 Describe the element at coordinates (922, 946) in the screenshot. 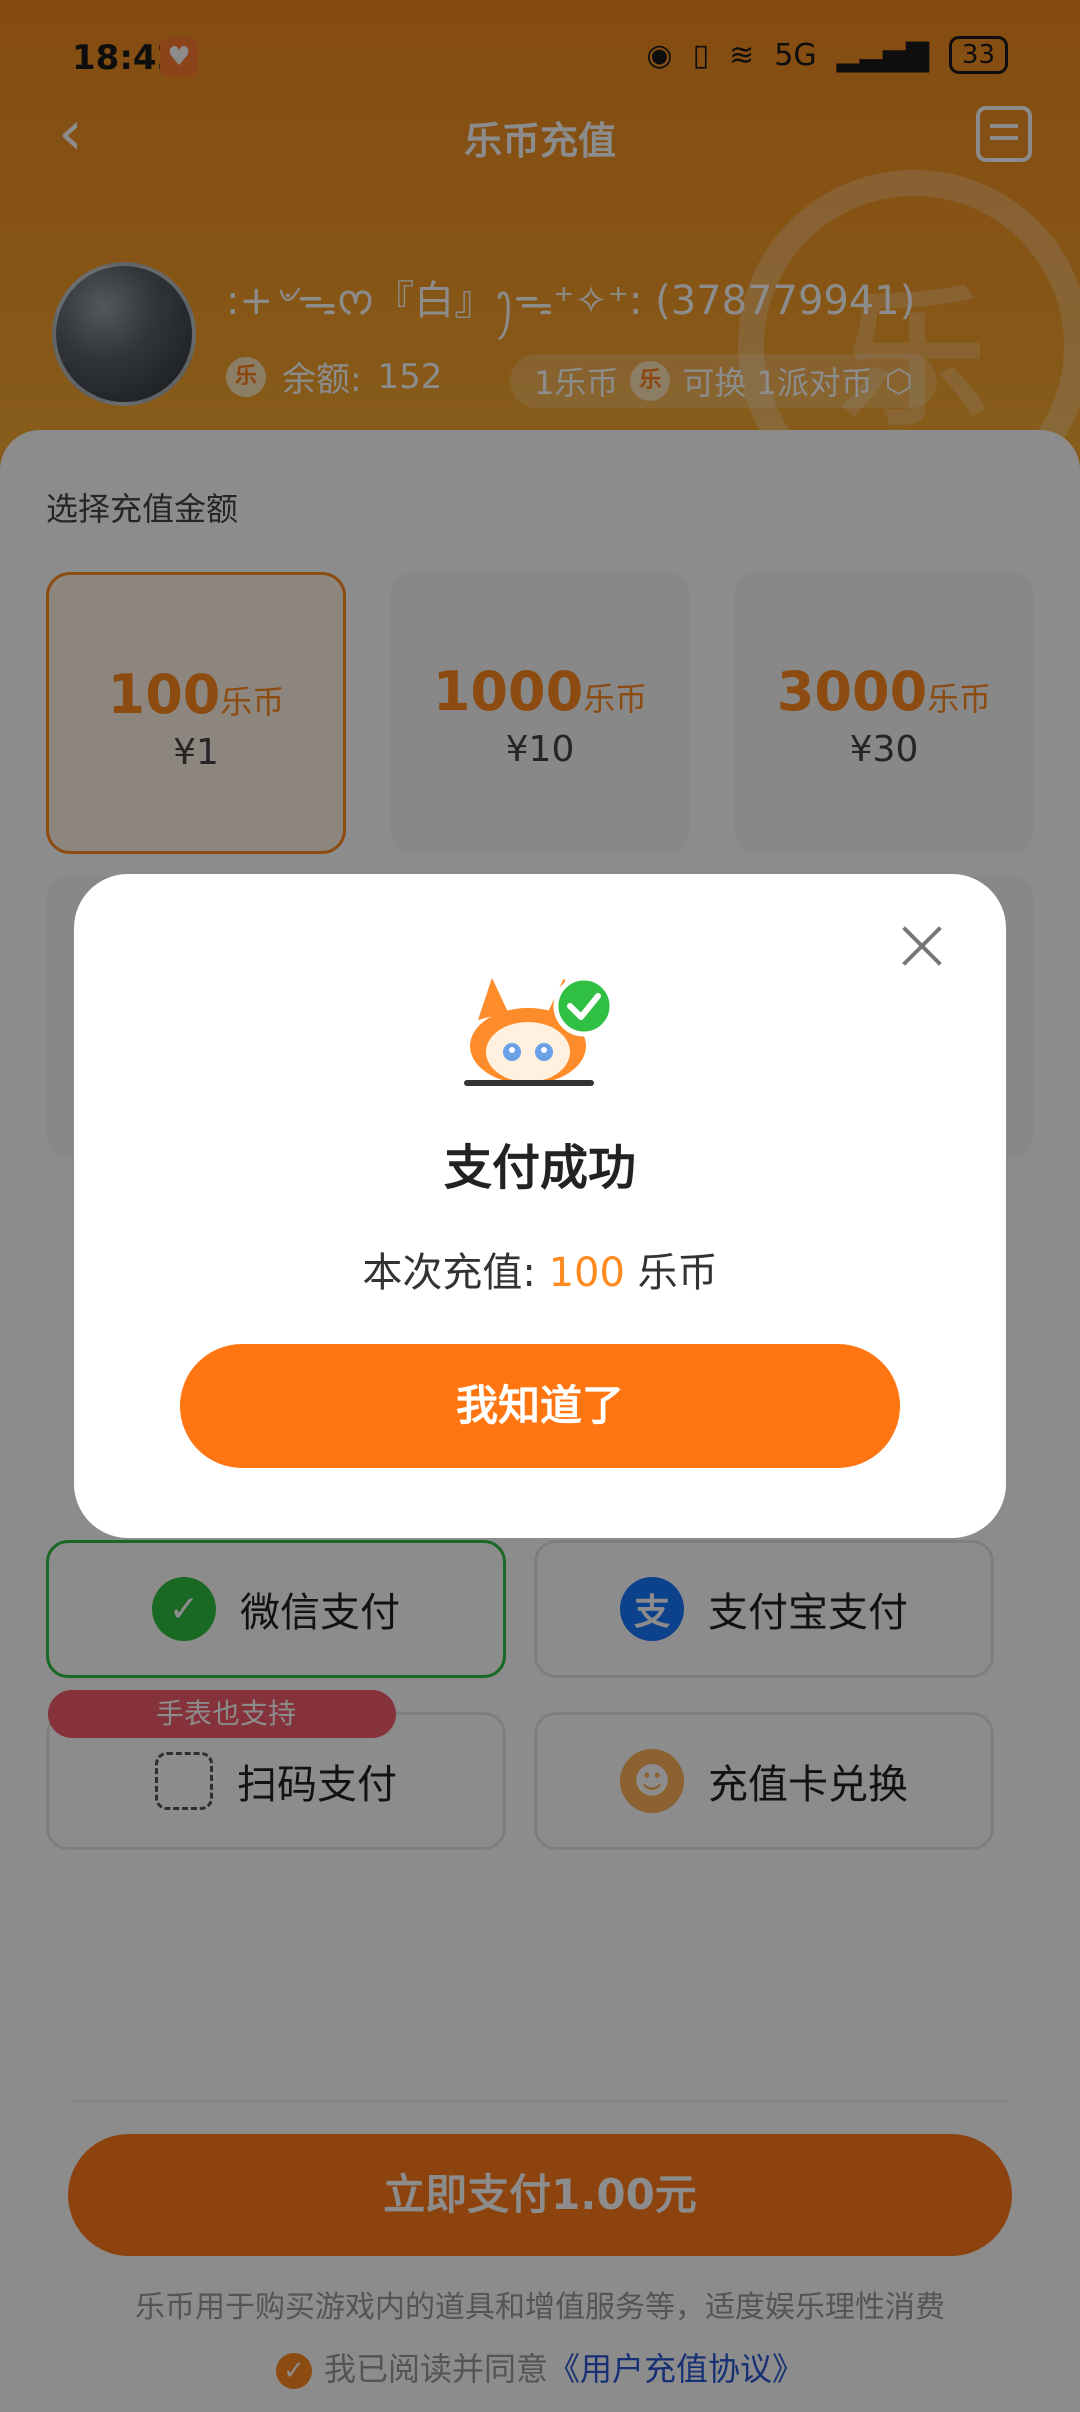

I see `close-icon` at that location.